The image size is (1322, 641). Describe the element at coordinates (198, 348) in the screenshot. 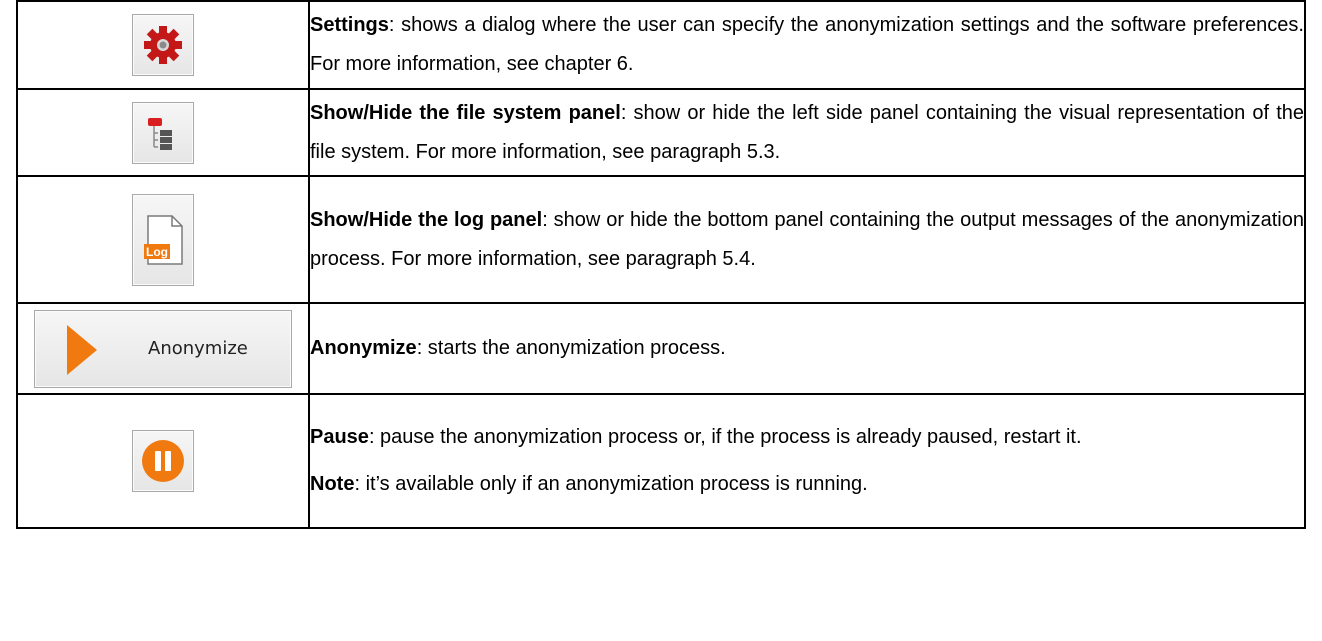

I see `anonymize-button-label: Anonymize` at that location.